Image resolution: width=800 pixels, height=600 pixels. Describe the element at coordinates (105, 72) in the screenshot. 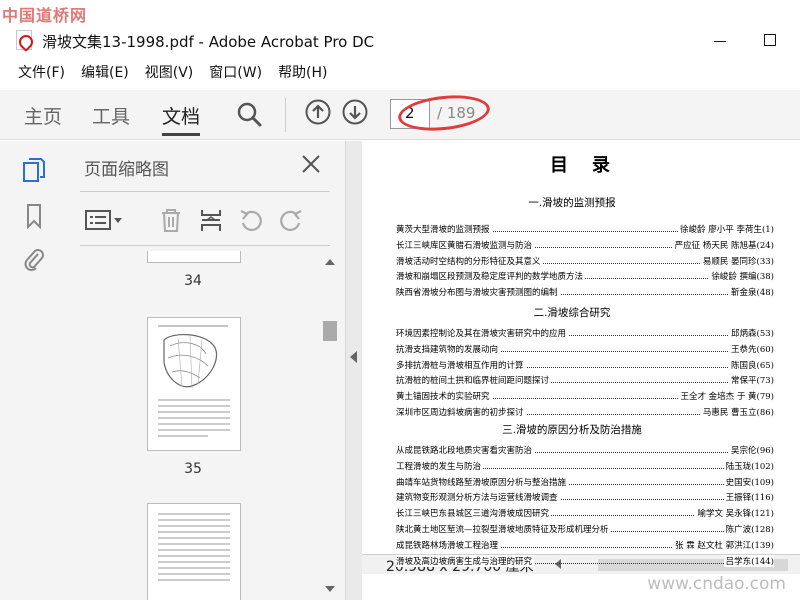

I see `menu-edit: 编辑(E)` at that location.